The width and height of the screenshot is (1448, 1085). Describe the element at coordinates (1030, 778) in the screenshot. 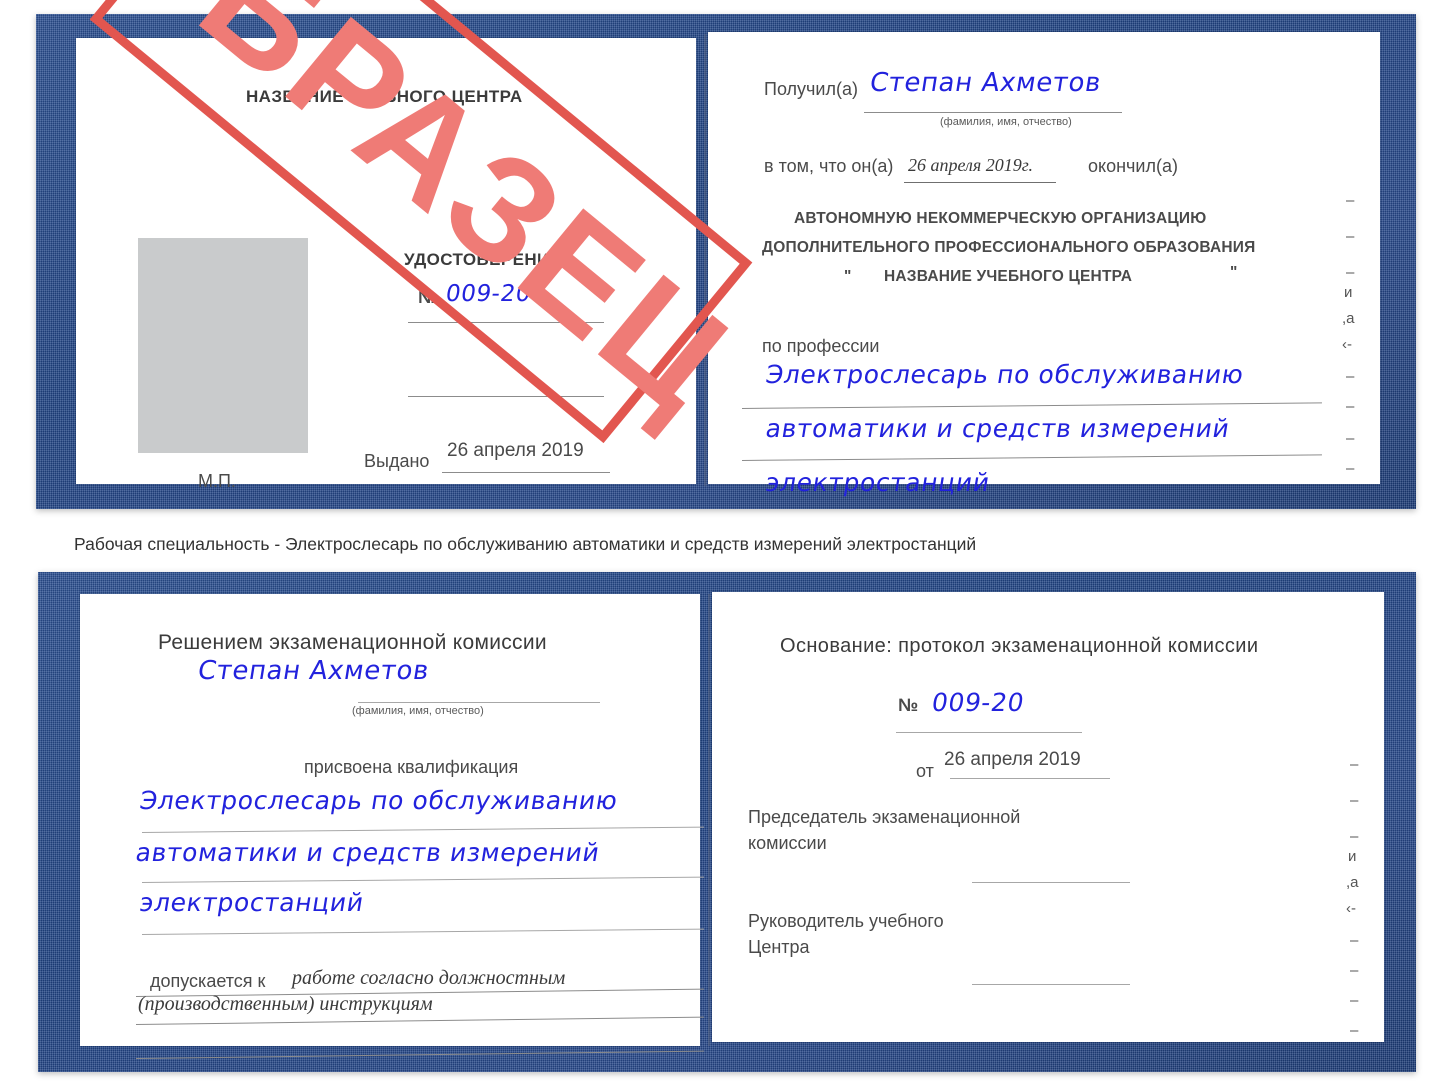

I see `protocol-date-underline` at that location.